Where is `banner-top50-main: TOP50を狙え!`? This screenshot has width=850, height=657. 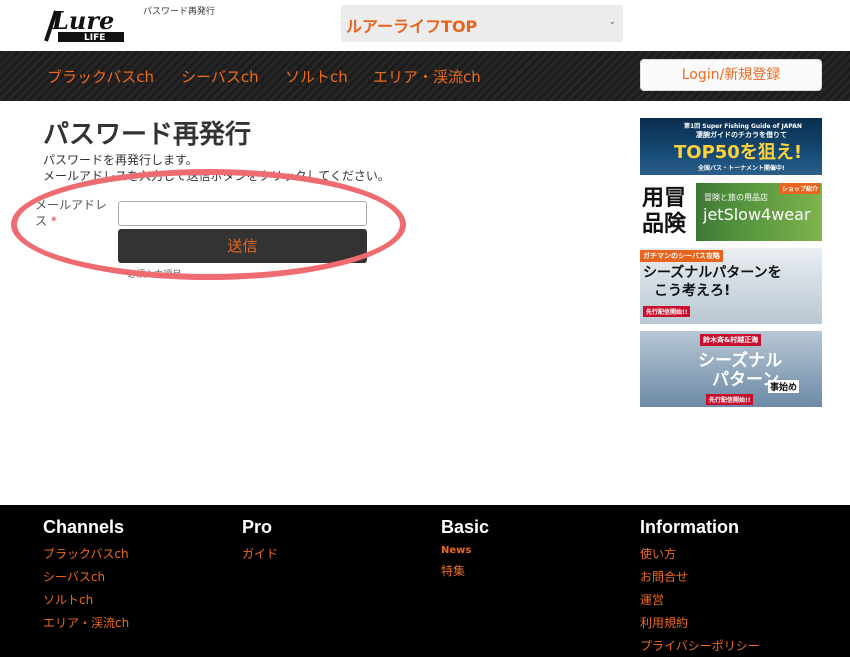 banner-top50-main: TOP50を狙え! is located at coordinates (738, 152).